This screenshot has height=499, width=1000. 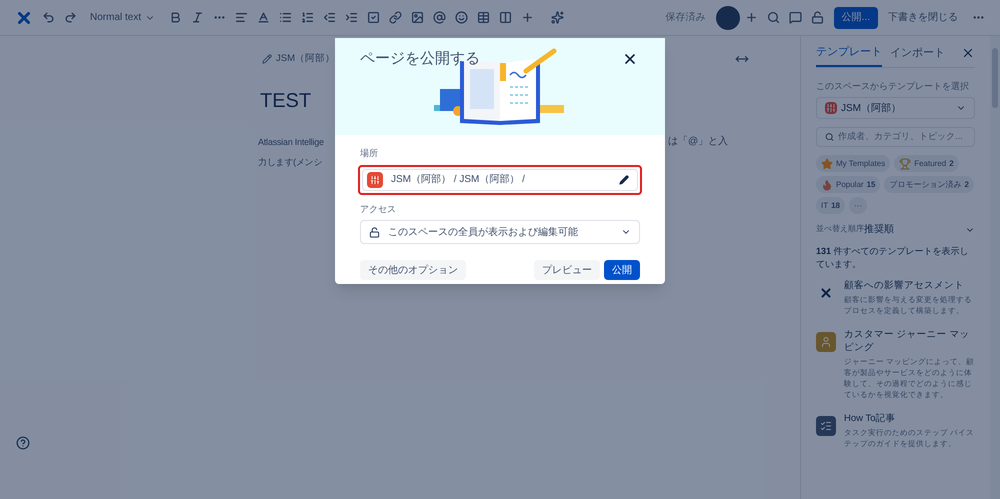 I want to click on scrollbar, so click(x=995, y=267).